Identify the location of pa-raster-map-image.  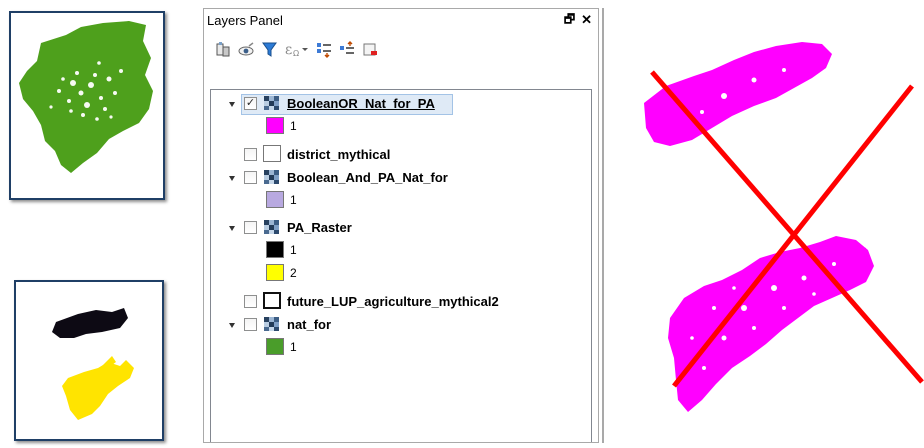
(93, 364).